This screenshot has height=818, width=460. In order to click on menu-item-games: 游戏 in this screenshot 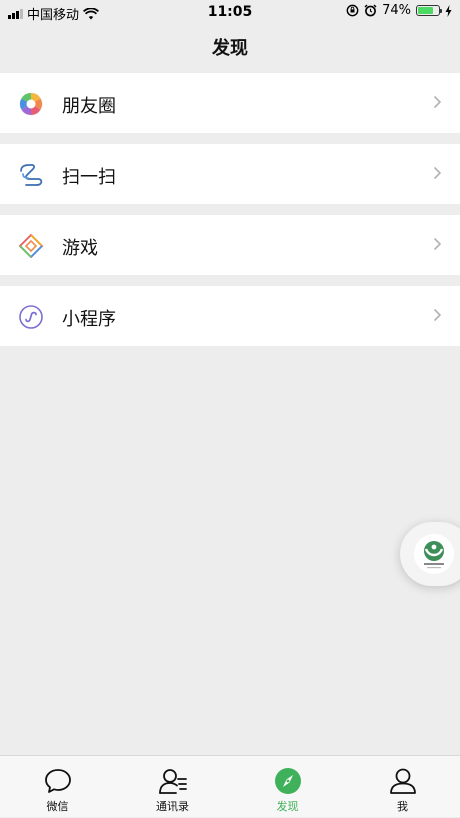, I will do `click(230, 245)`.